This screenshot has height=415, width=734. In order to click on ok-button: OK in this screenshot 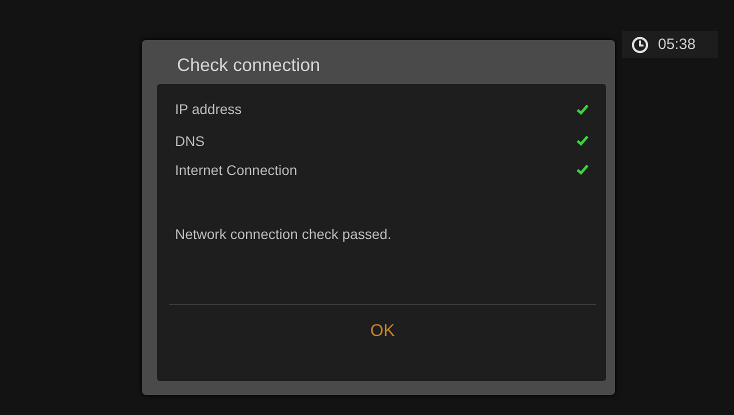, I will do `click(382, 331)`.